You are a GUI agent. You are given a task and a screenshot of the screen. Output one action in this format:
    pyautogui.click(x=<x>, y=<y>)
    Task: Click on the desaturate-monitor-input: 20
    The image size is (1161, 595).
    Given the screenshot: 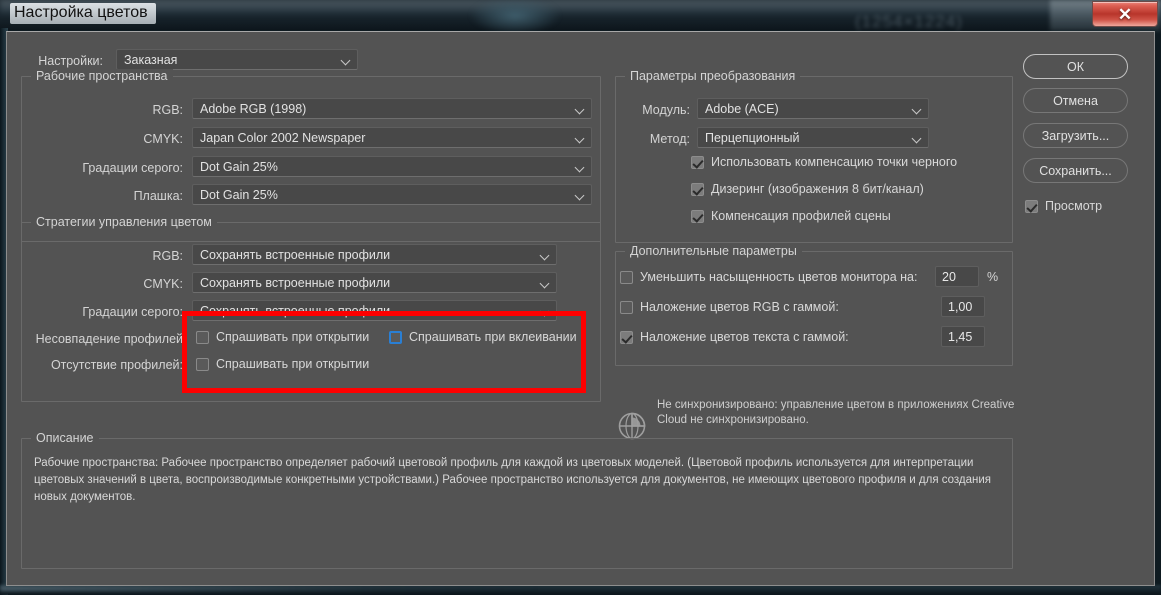 What is the action you would take?
    pyautogui.click(x=957, y=276)
    